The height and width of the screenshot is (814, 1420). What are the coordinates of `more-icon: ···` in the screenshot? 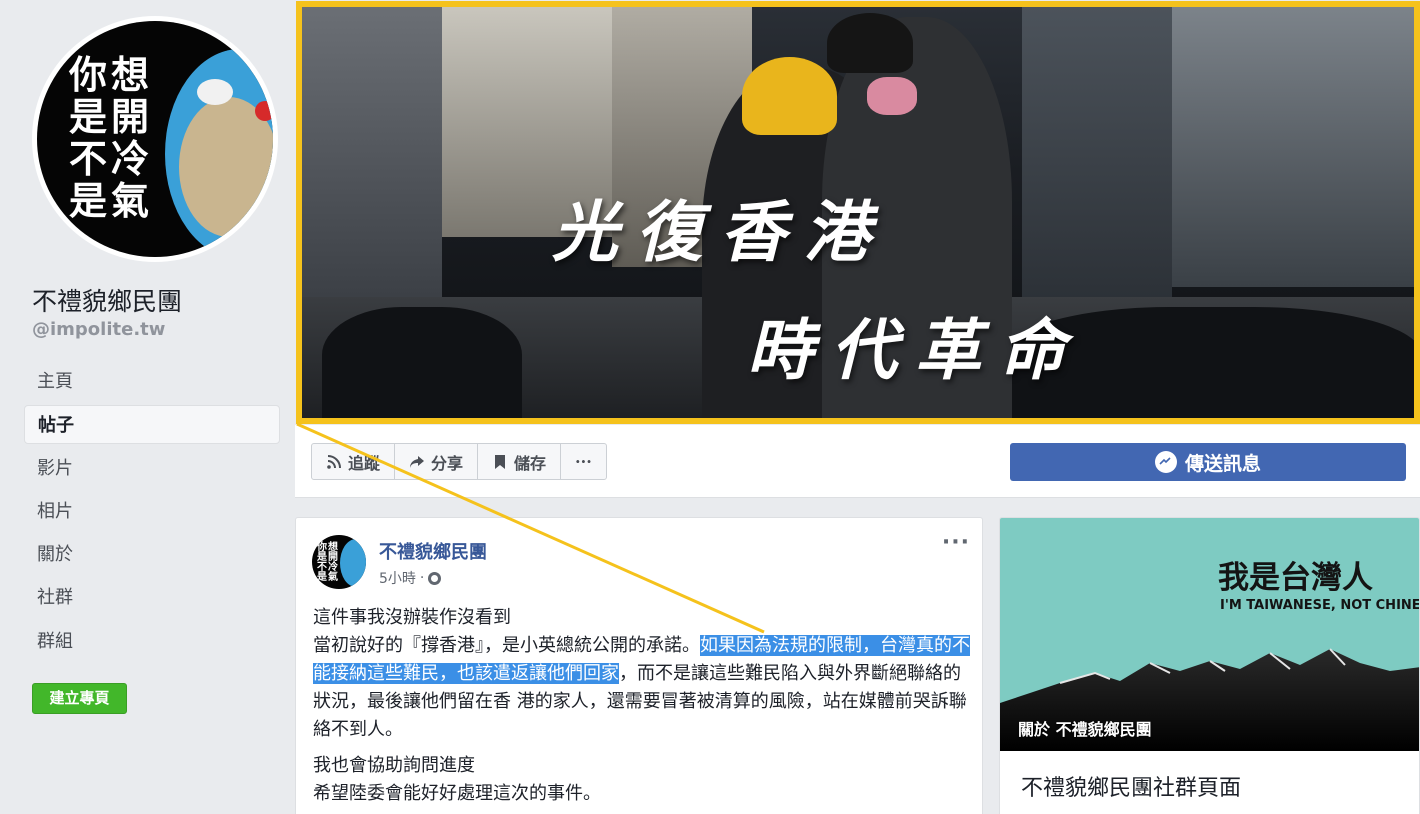 It's located at (583, 461).